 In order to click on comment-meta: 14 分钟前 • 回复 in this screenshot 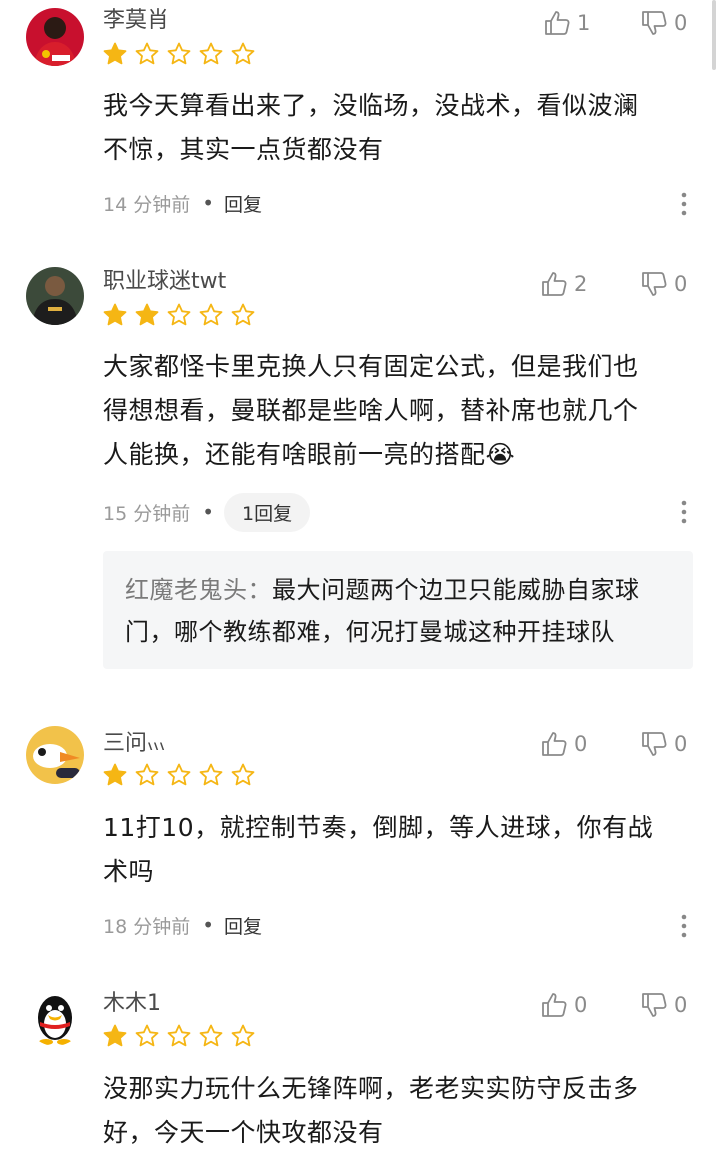, I will do `click(183, 203)`.